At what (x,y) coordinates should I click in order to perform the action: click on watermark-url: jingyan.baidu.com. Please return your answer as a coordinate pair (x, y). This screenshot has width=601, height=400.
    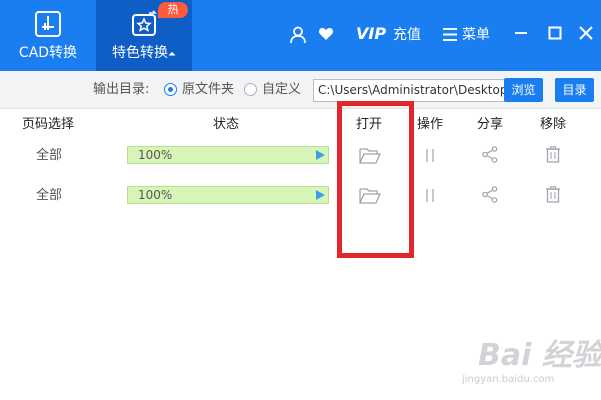
    Looking at the image, I should click on (508, 379).